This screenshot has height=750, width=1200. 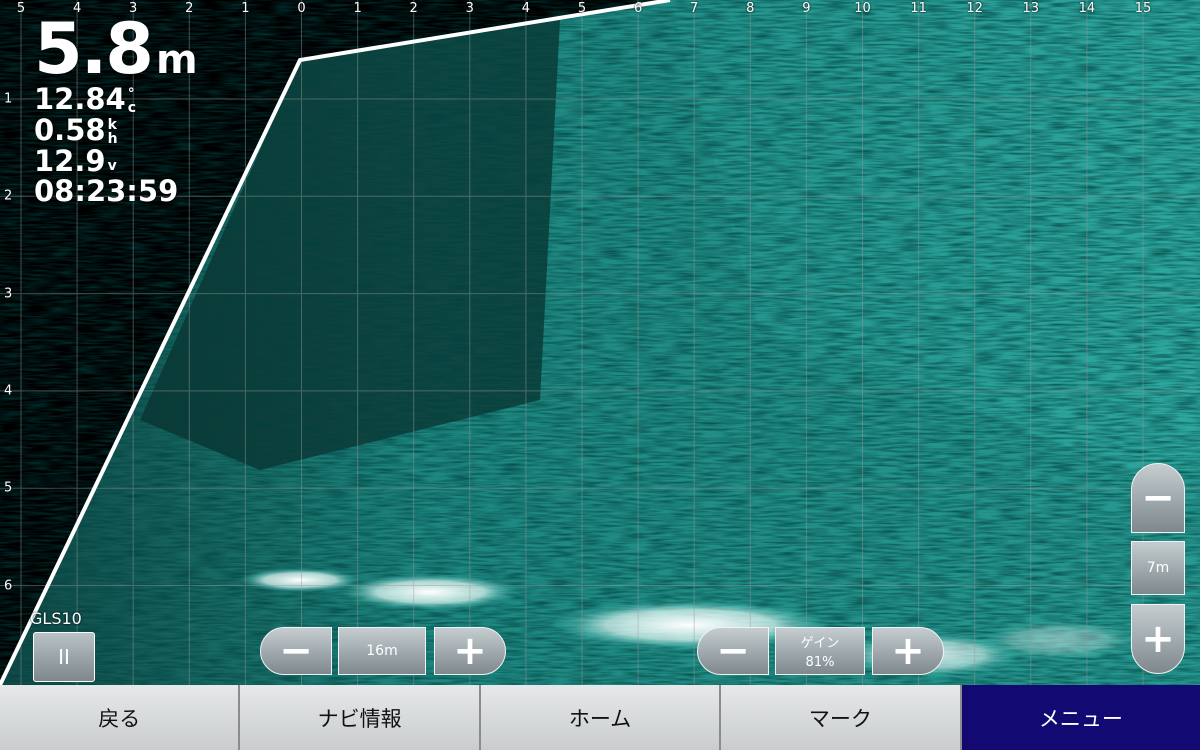 What do you see at coordinates (694, 8) in the screenshot?
I see `range-tick-label: 7` at bounding box center [694, 8].